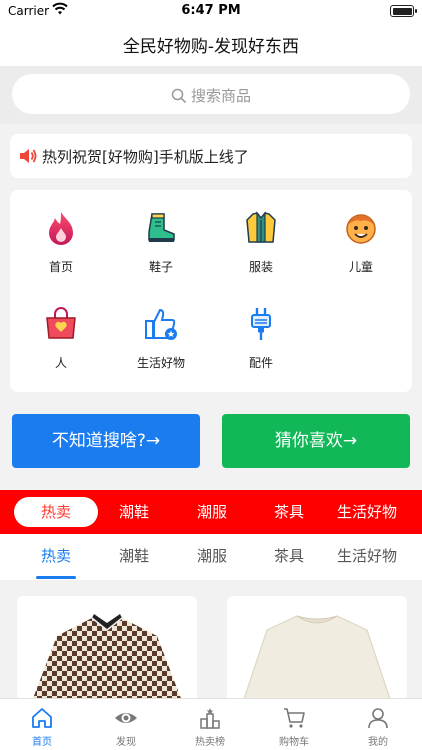 This screenshot has width=422, height=750. I want to click on thumbs-up-icon, so click(161, 324).